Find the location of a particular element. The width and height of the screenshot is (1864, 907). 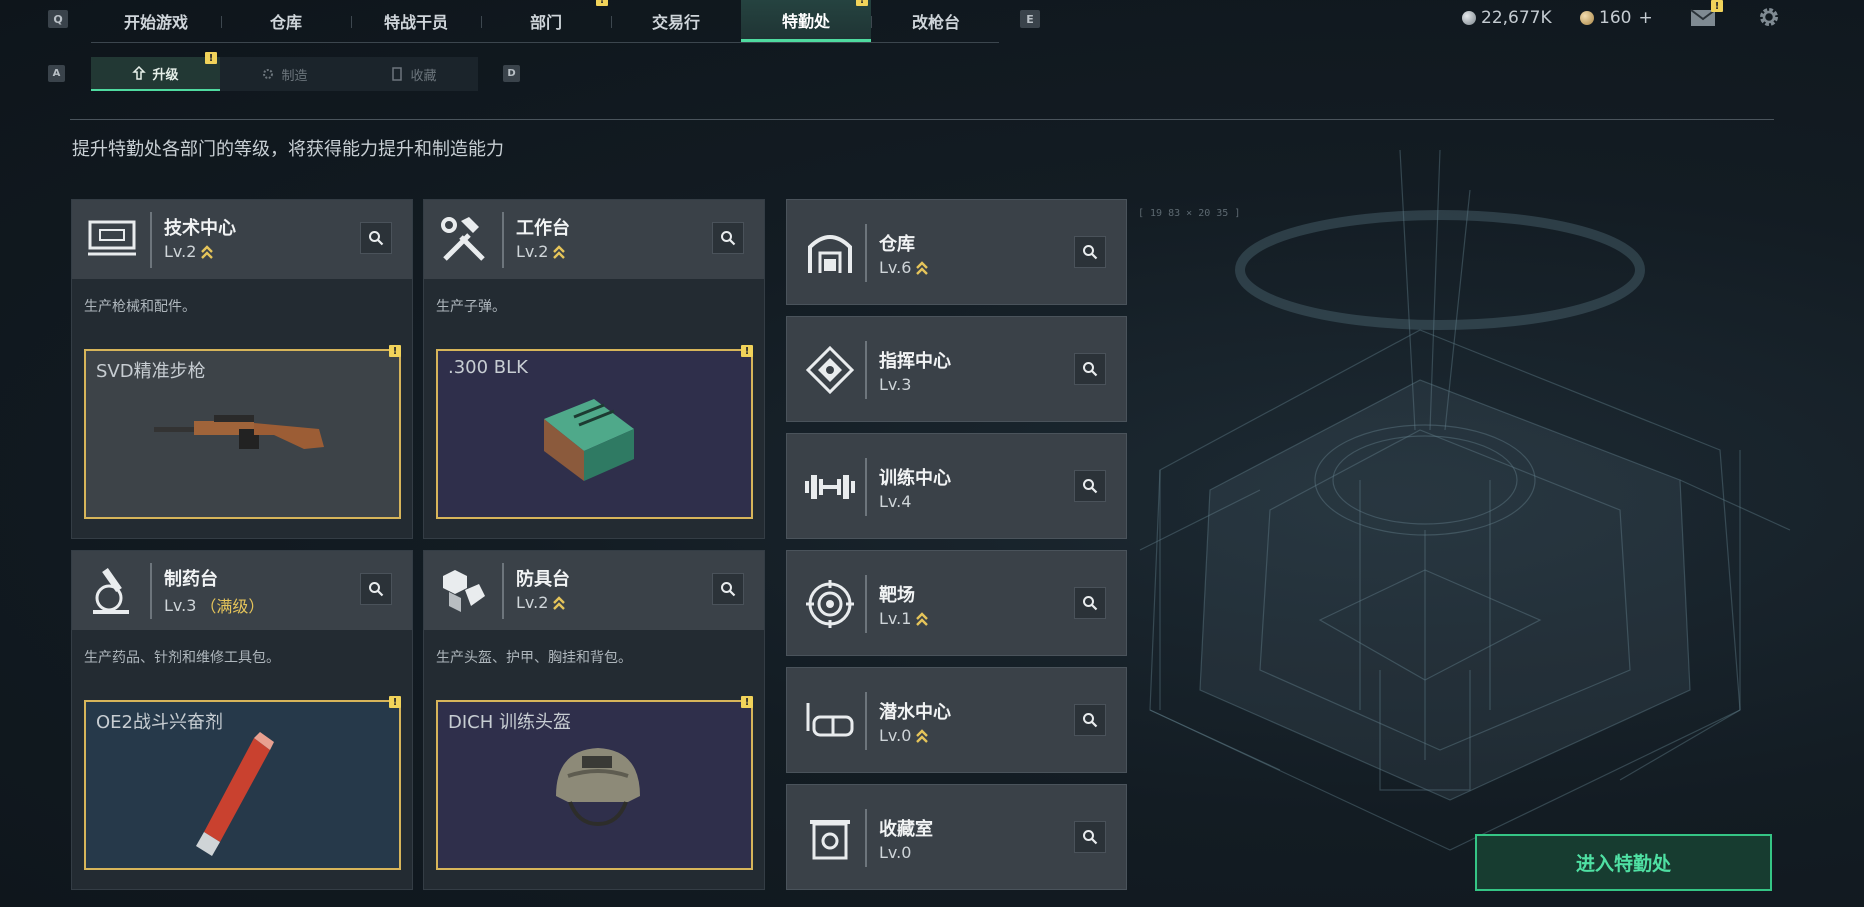

key-hint-e: E is located at coordinates (1030, 19).